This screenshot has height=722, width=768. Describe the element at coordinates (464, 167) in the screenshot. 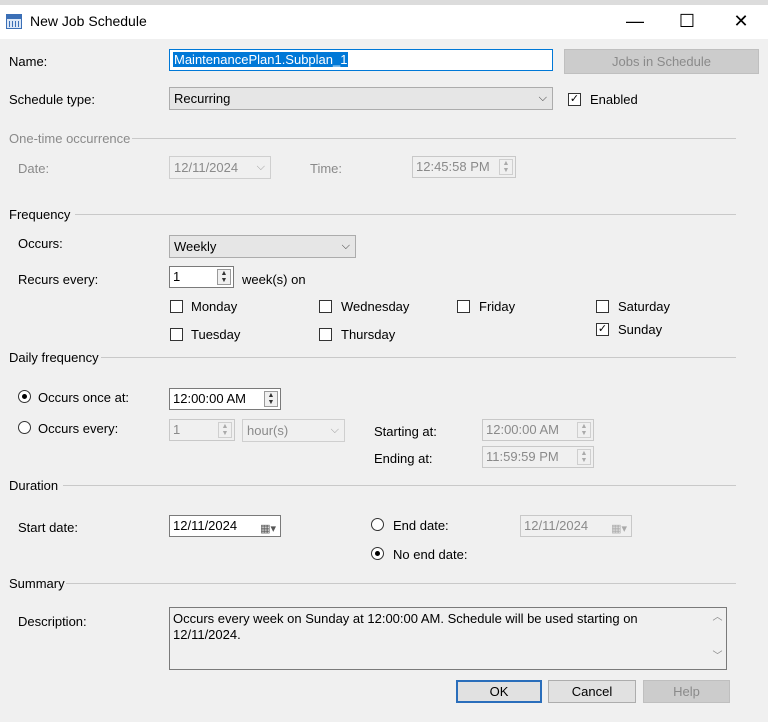

I see `one-time-time-field: 12:45:58 PM ▲ ▼` at that location.